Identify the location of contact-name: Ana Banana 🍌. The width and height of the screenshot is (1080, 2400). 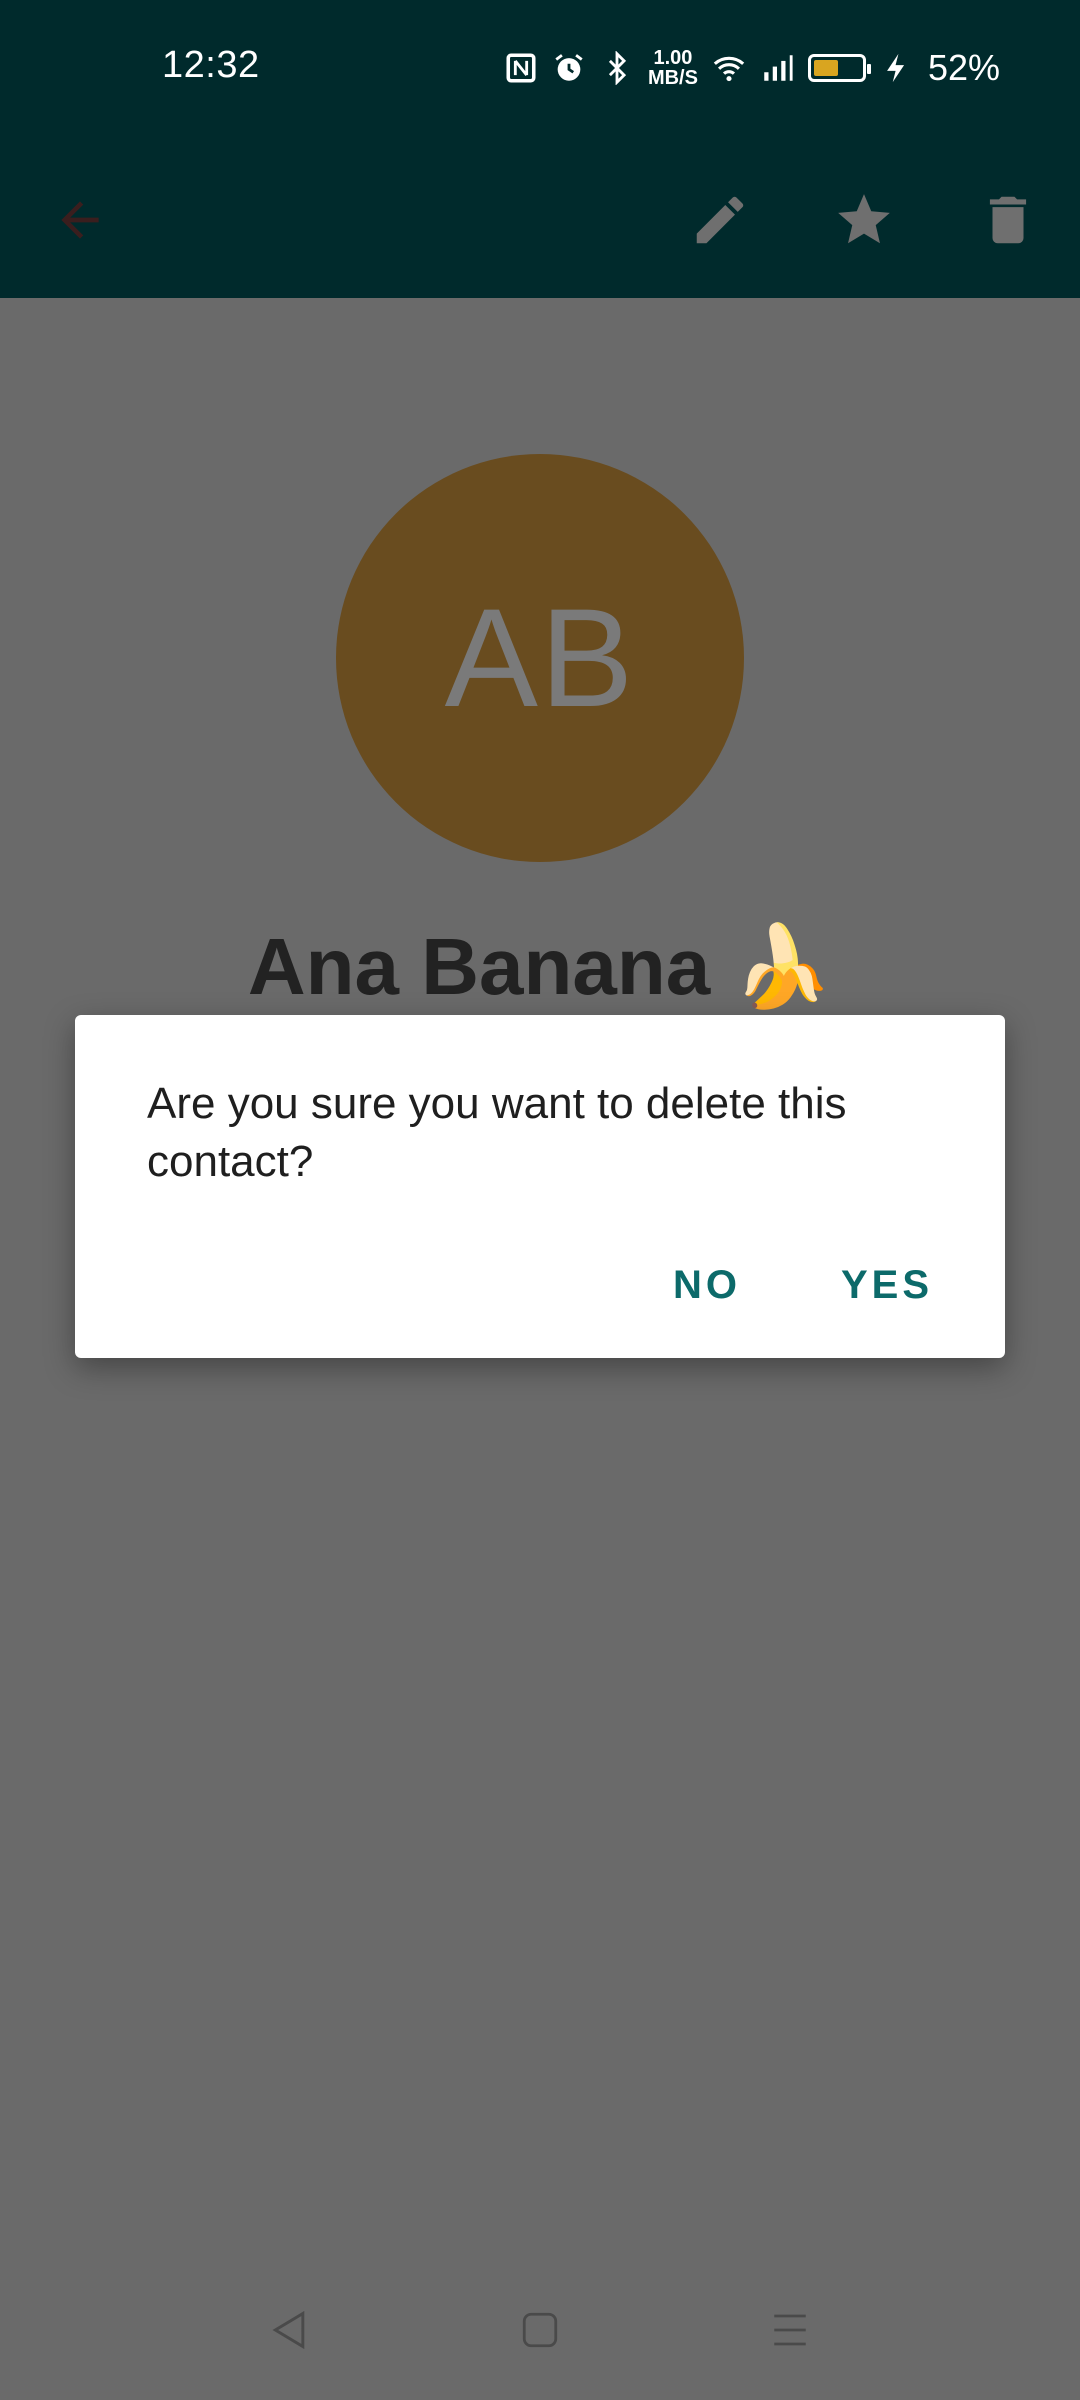
(540, 966).